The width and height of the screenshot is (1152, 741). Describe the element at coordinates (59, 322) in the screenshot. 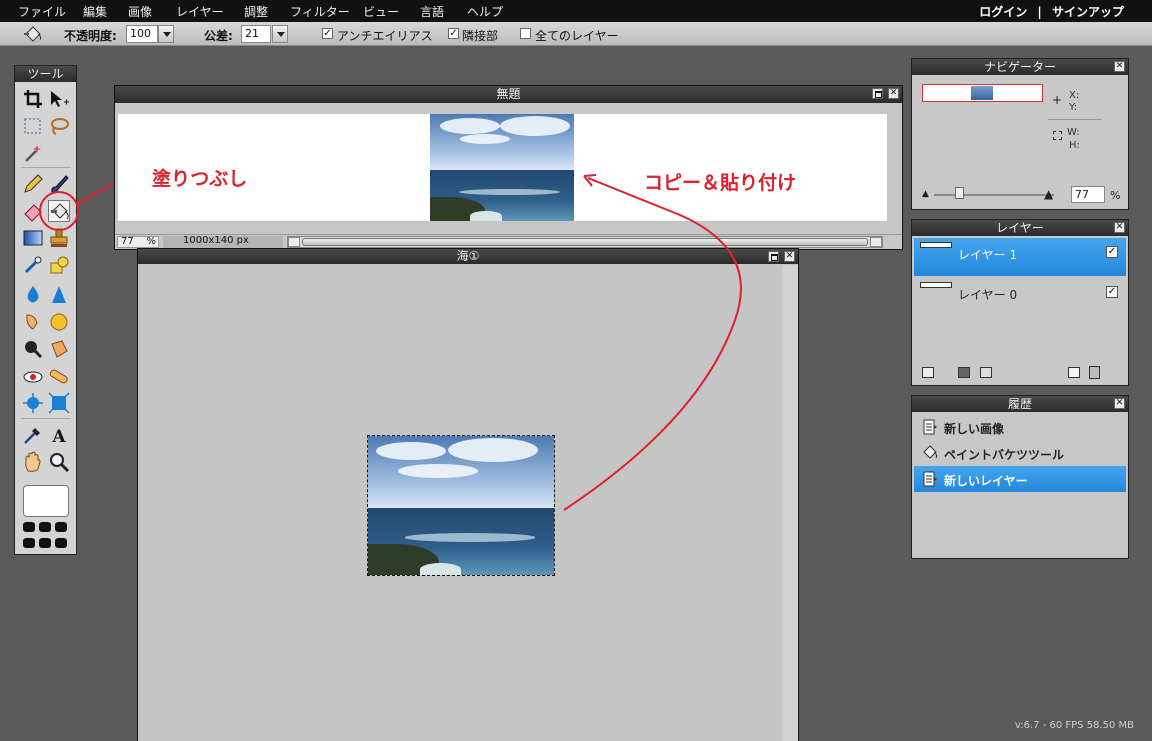

I see `sponge-tool` at that location.